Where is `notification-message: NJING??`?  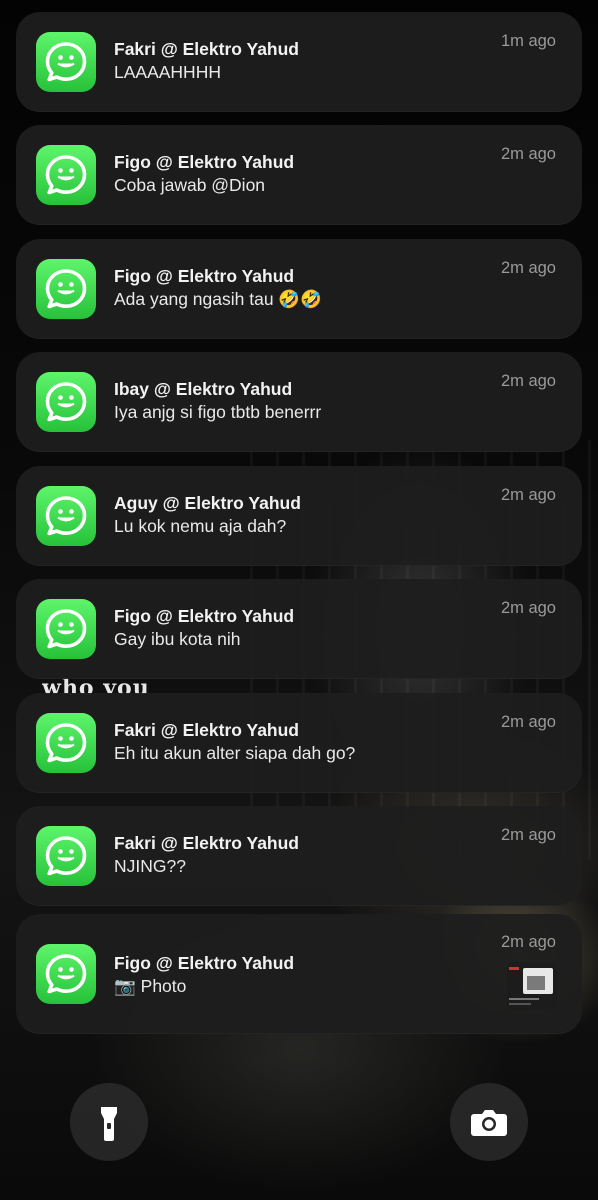
notification-message: NJING?? is located at coordinates (150, 866).